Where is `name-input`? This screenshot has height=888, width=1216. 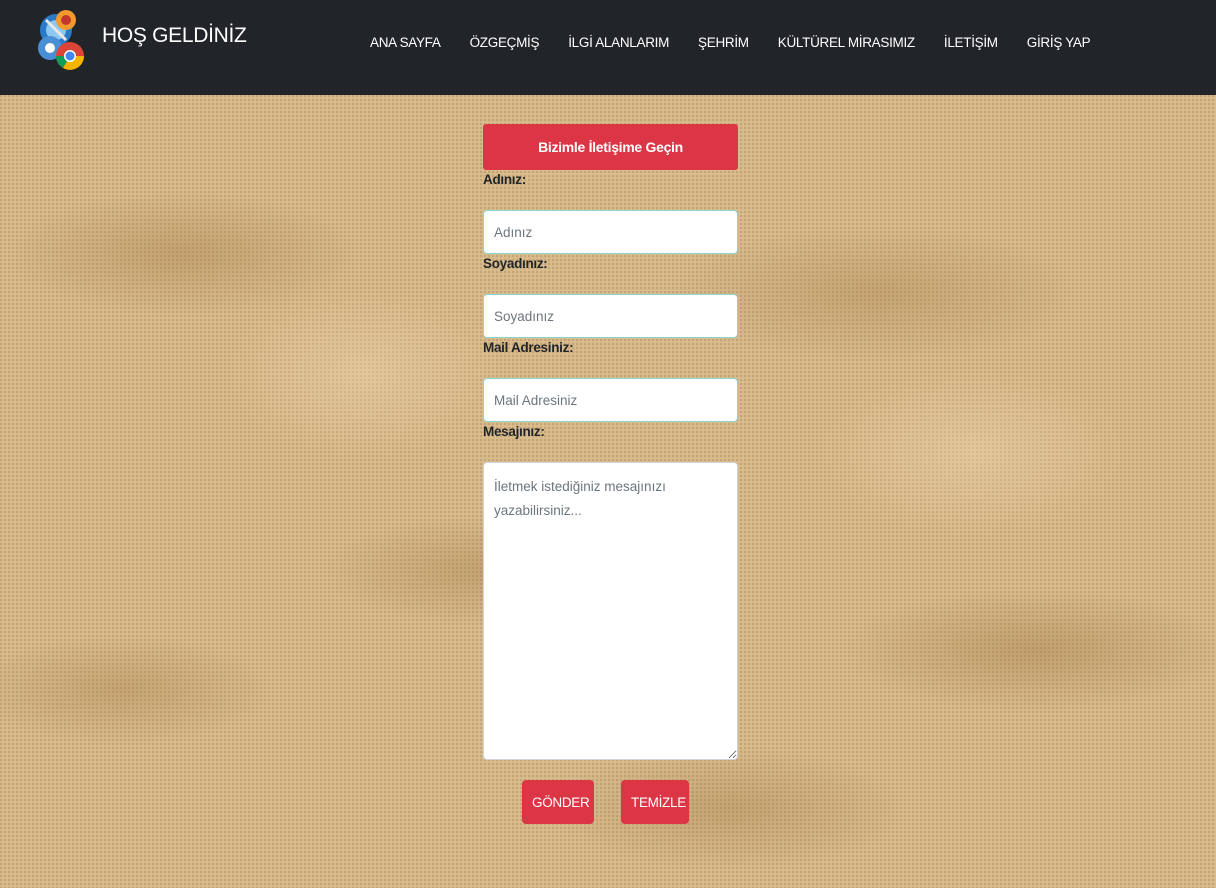 name-input is located at coordinates (610, 232).